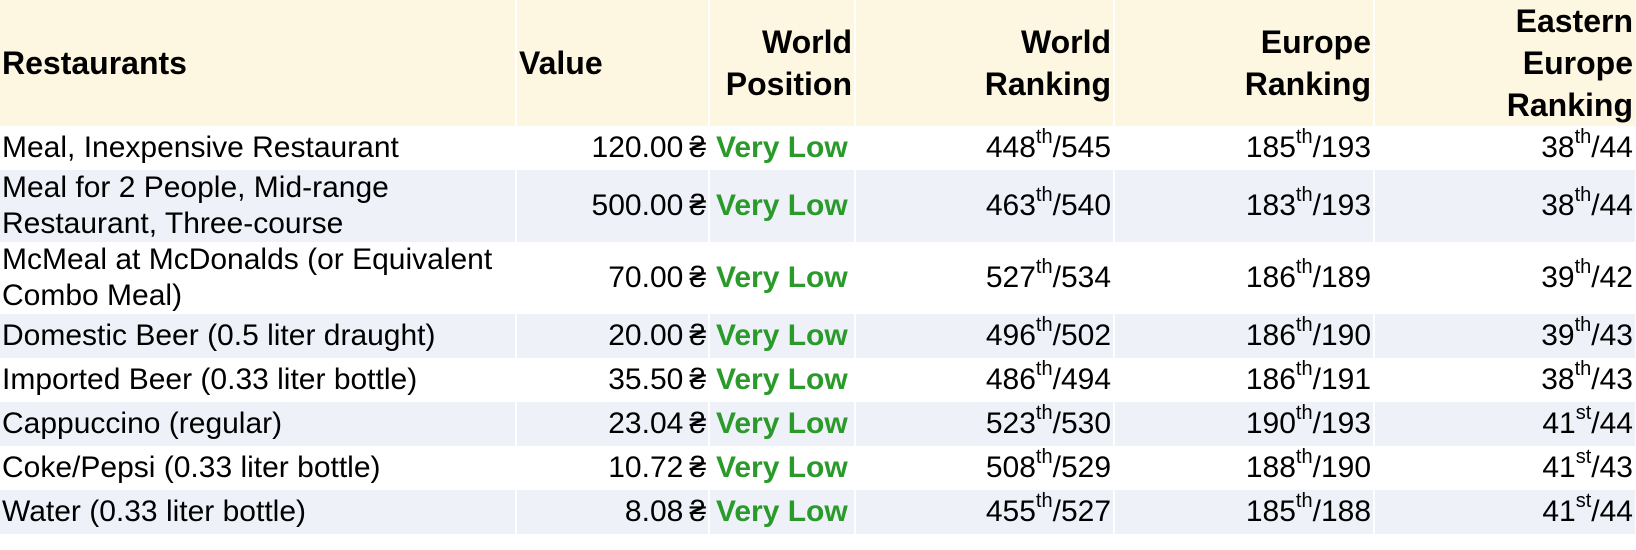  I want to click on item-name: Imported Beer (0.33 liter bottle), so click(258, 380).